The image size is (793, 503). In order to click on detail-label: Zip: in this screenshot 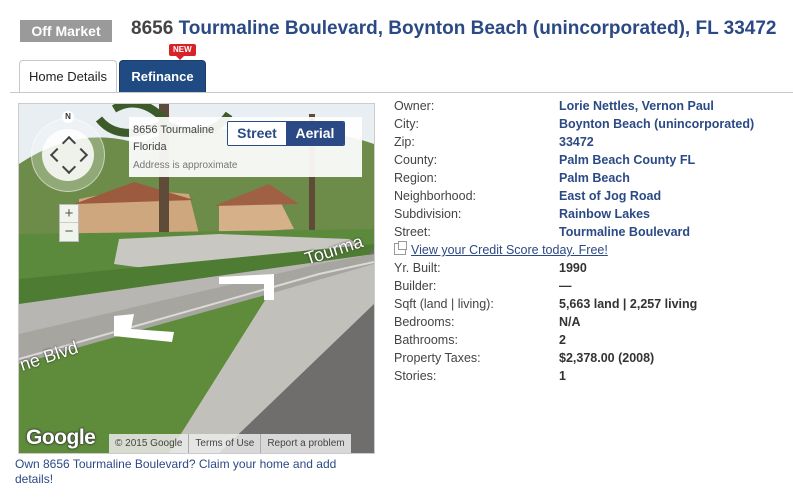, I will do `click(404, 142)`.